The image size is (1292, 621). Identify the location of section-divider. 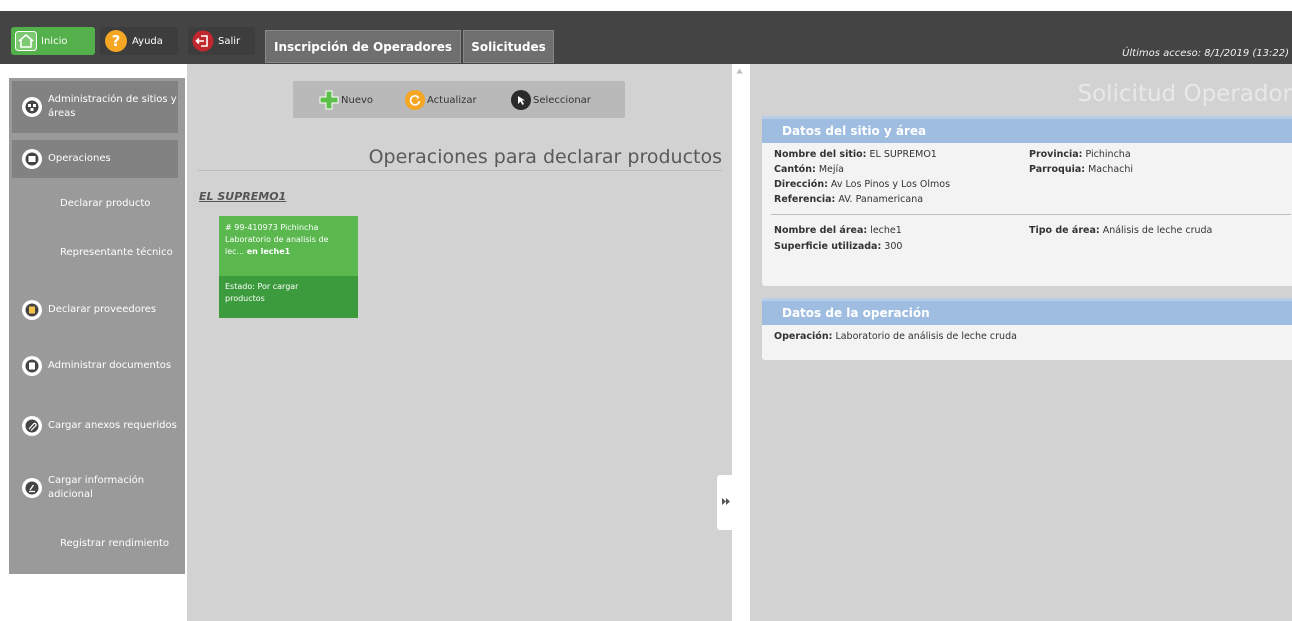
(1031, 214).